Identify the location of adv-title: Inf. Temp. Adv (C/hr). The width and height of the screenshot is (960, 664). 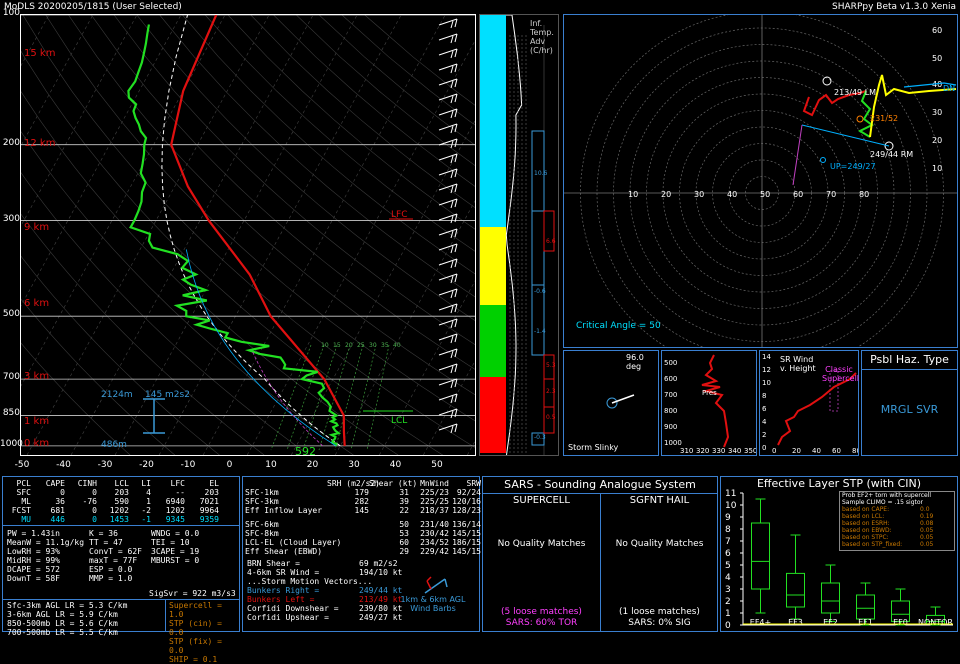
(542, 37).